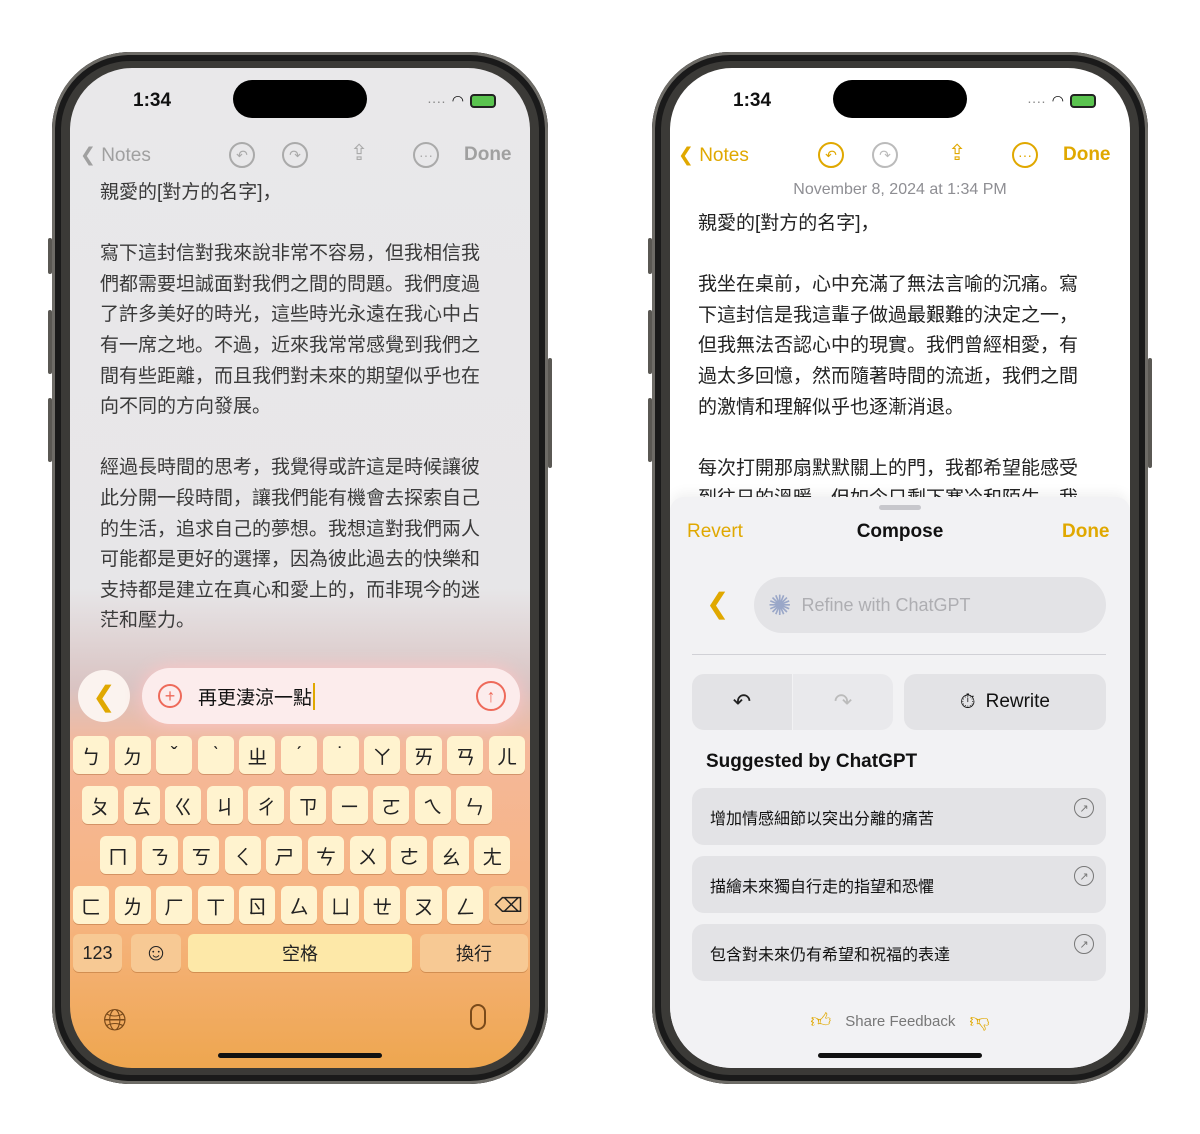 The height and width of the screenshot is (1134, 1200). What do you see at coordinates (899, 816) in the screenshot?
I see `suggestion-item: 增加情感細節以突出分離的痛苦 ↗` at bounding box center [899, 816].